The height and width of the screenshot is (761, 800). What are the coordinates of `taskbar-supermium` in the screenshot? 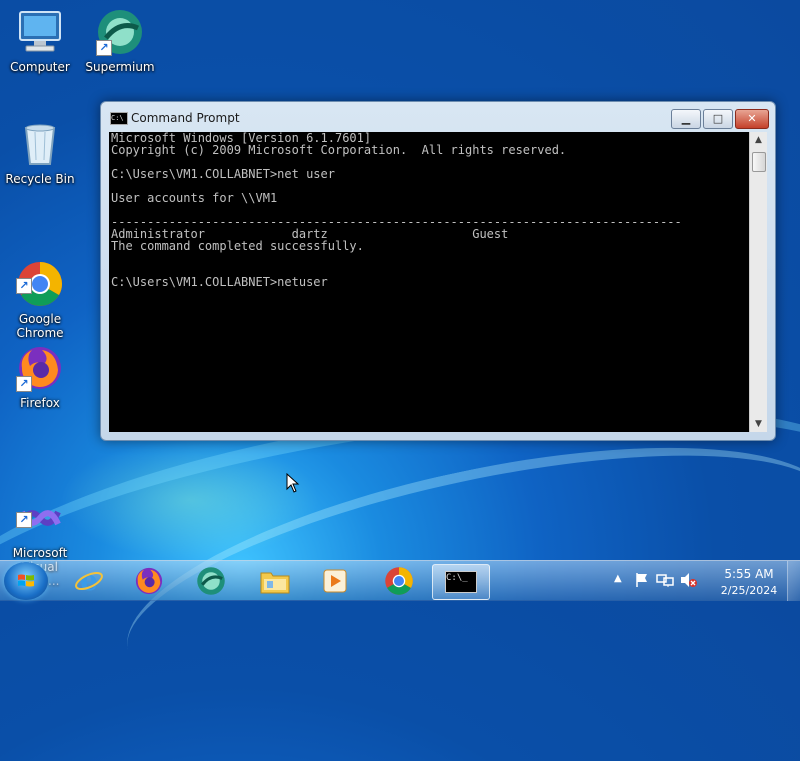 It's located at (211, 581).